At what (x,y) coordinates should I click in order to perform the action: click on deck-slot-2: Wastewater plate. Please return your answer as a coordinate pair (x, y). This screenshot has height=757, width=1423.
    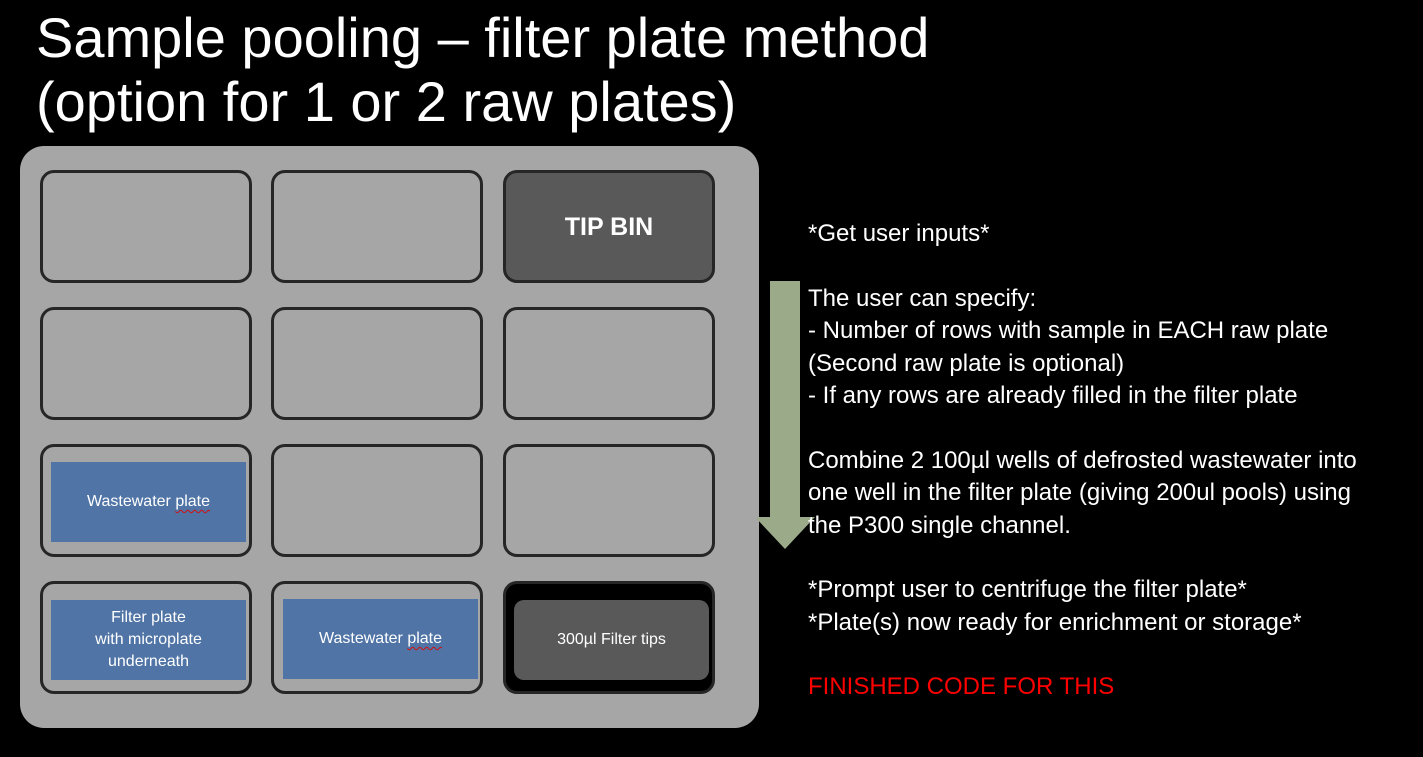
    Looking at the image, I should click on (377, 637).